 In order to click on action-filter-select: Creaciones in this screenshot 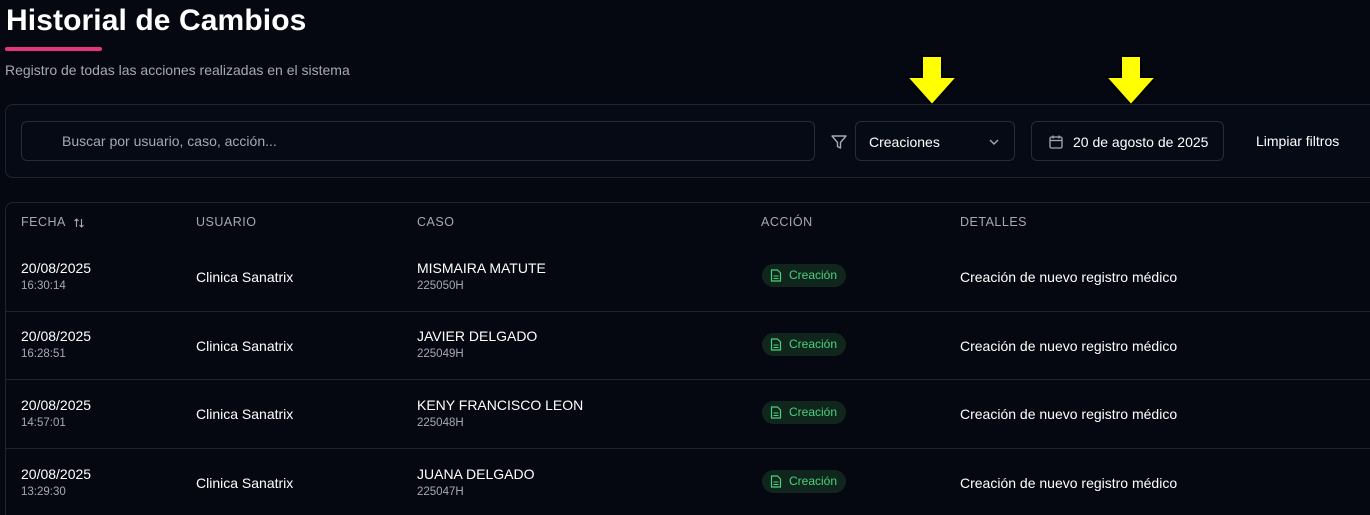, I will do `click(935, 141)`.